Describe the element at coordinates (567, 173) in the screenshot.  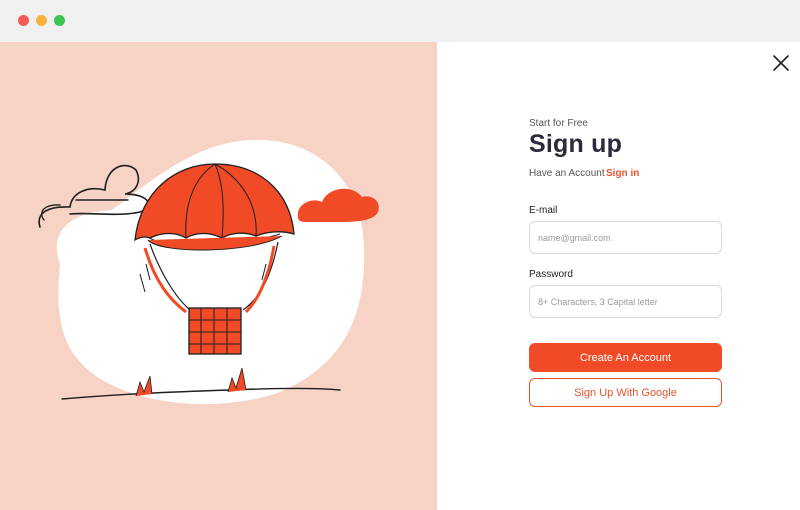
I see `have-account-text: Have an Account` at that location.